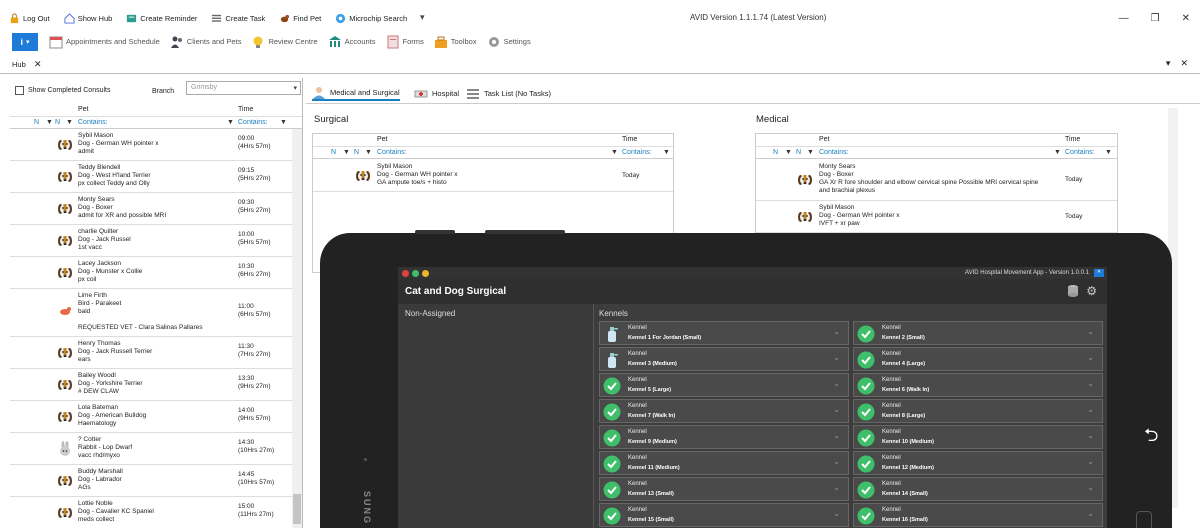  Describe the element at coordinates (724, 359) in the screenshot. I see `kennel-card: Kennel Kennel 3 (Medium) ⌄` at that location.